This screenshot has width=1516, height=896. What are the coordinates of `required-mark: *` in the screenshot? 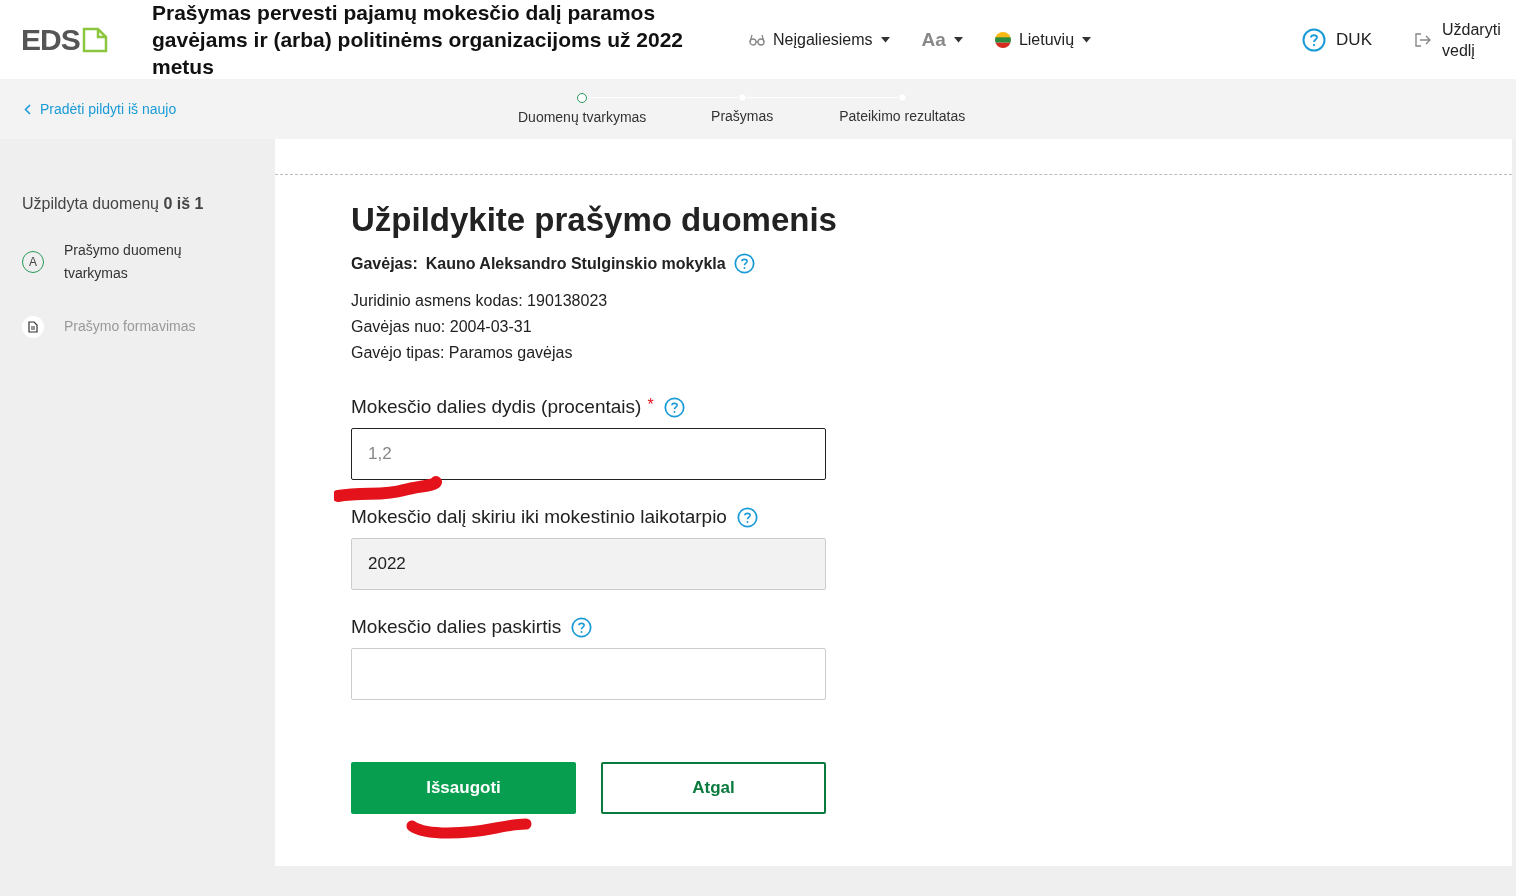 It's located at (650, 405).